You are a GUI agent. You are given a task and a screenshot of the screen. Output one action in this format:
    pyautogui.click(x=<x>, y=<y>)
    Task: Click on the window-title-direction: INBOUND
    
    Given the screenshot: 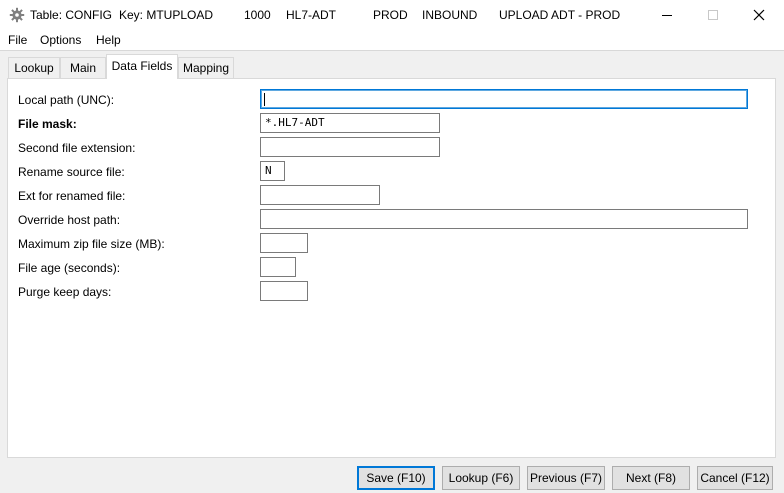 What is the action you would take?
    pyautogui.click(x=450, y=15)
    